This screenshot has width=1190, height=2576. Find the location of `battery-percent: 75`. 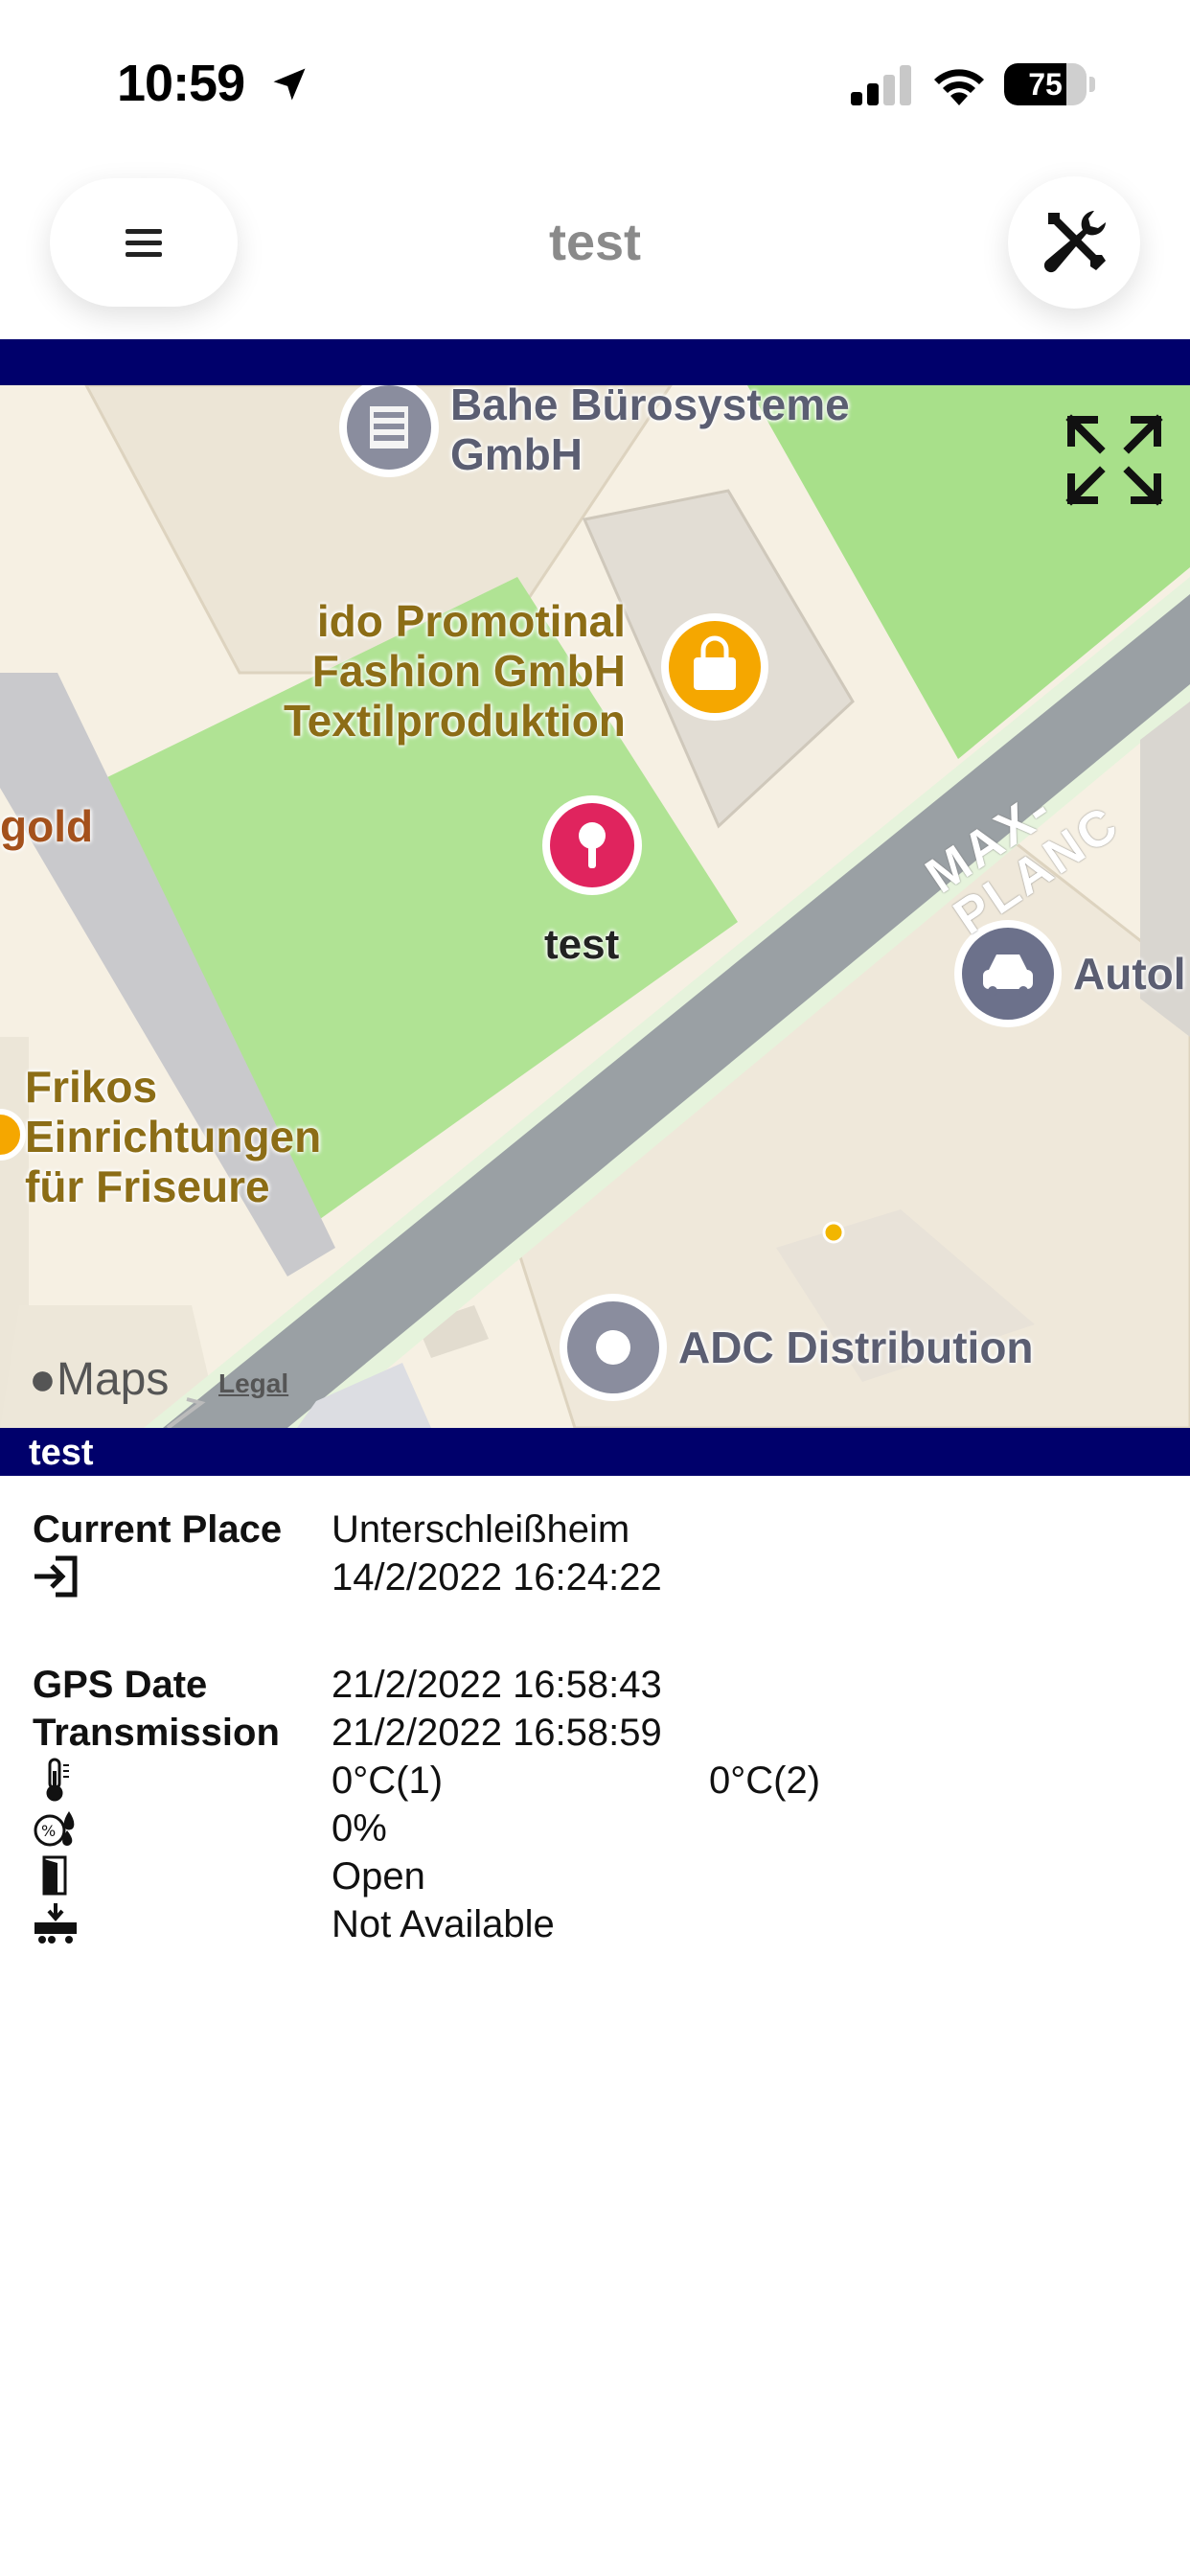

battery-percent: 75 is located at coordinates (1045, 85).